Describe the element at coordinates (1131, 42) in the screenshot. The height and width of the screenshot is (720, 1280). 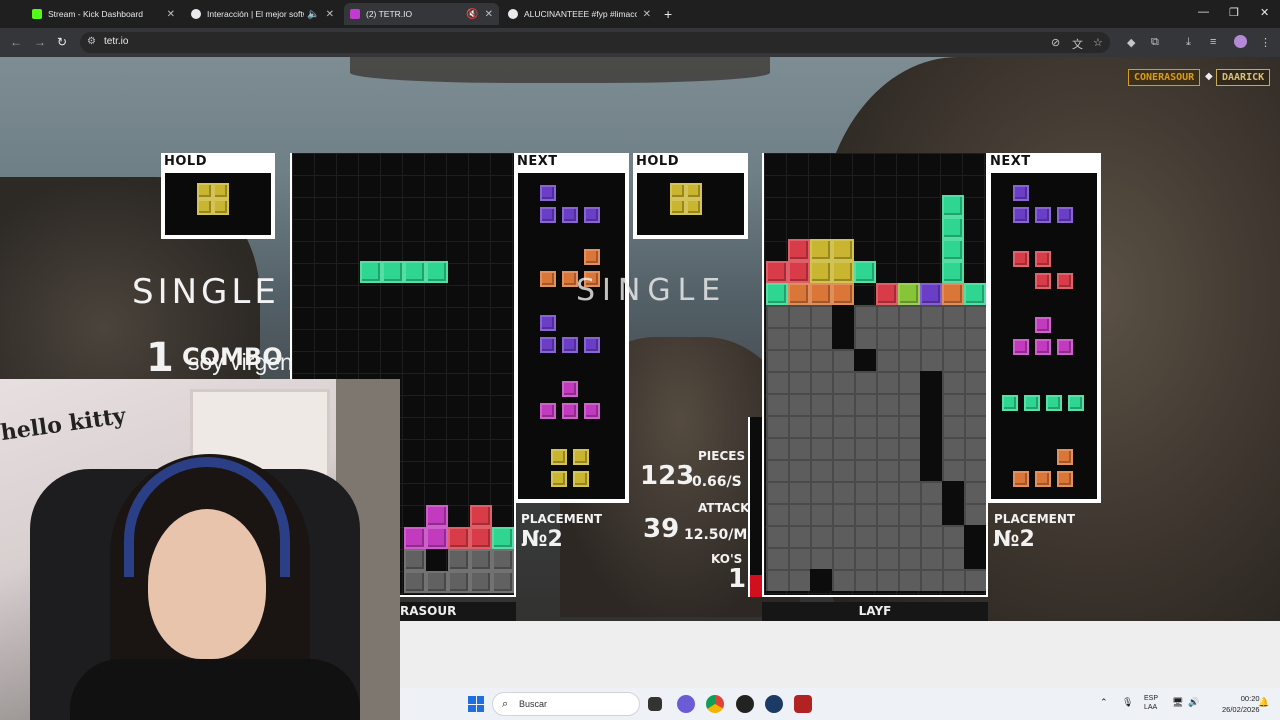
I see `extension-diamond-icon: ◆` at that location.